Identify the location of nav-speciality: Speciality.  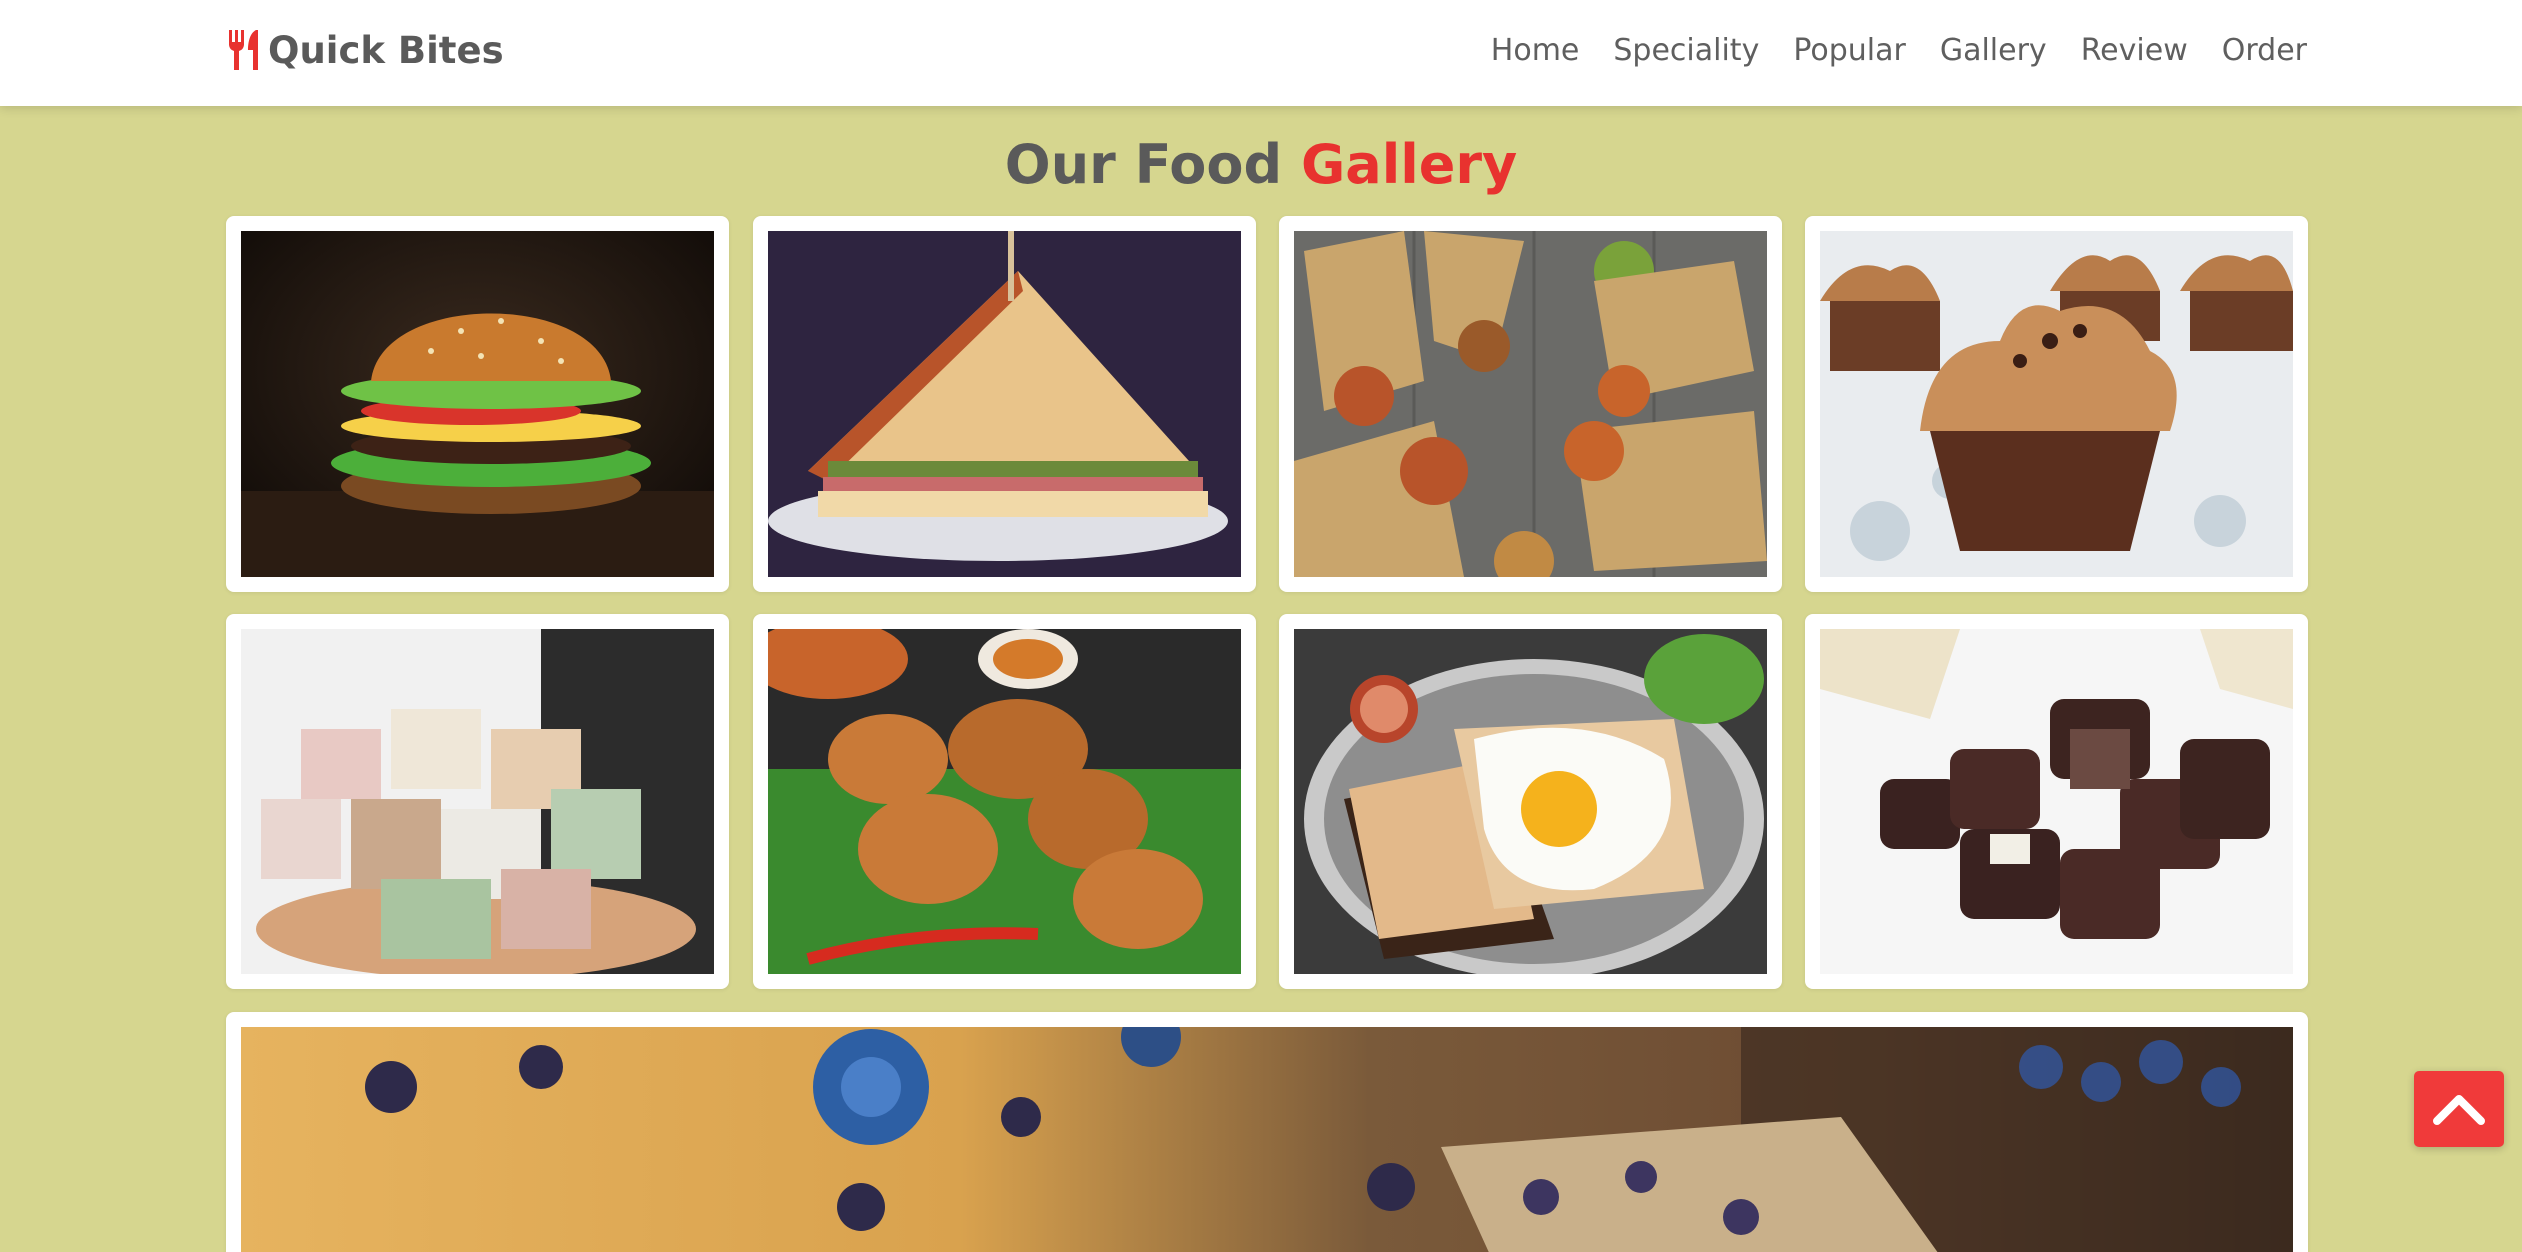
(1686, 50).